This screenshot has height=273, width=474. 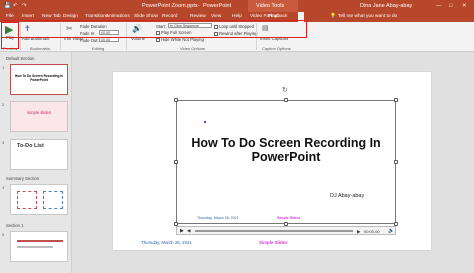 I want to click on tab-record: Review, so click(x=198, y=16).